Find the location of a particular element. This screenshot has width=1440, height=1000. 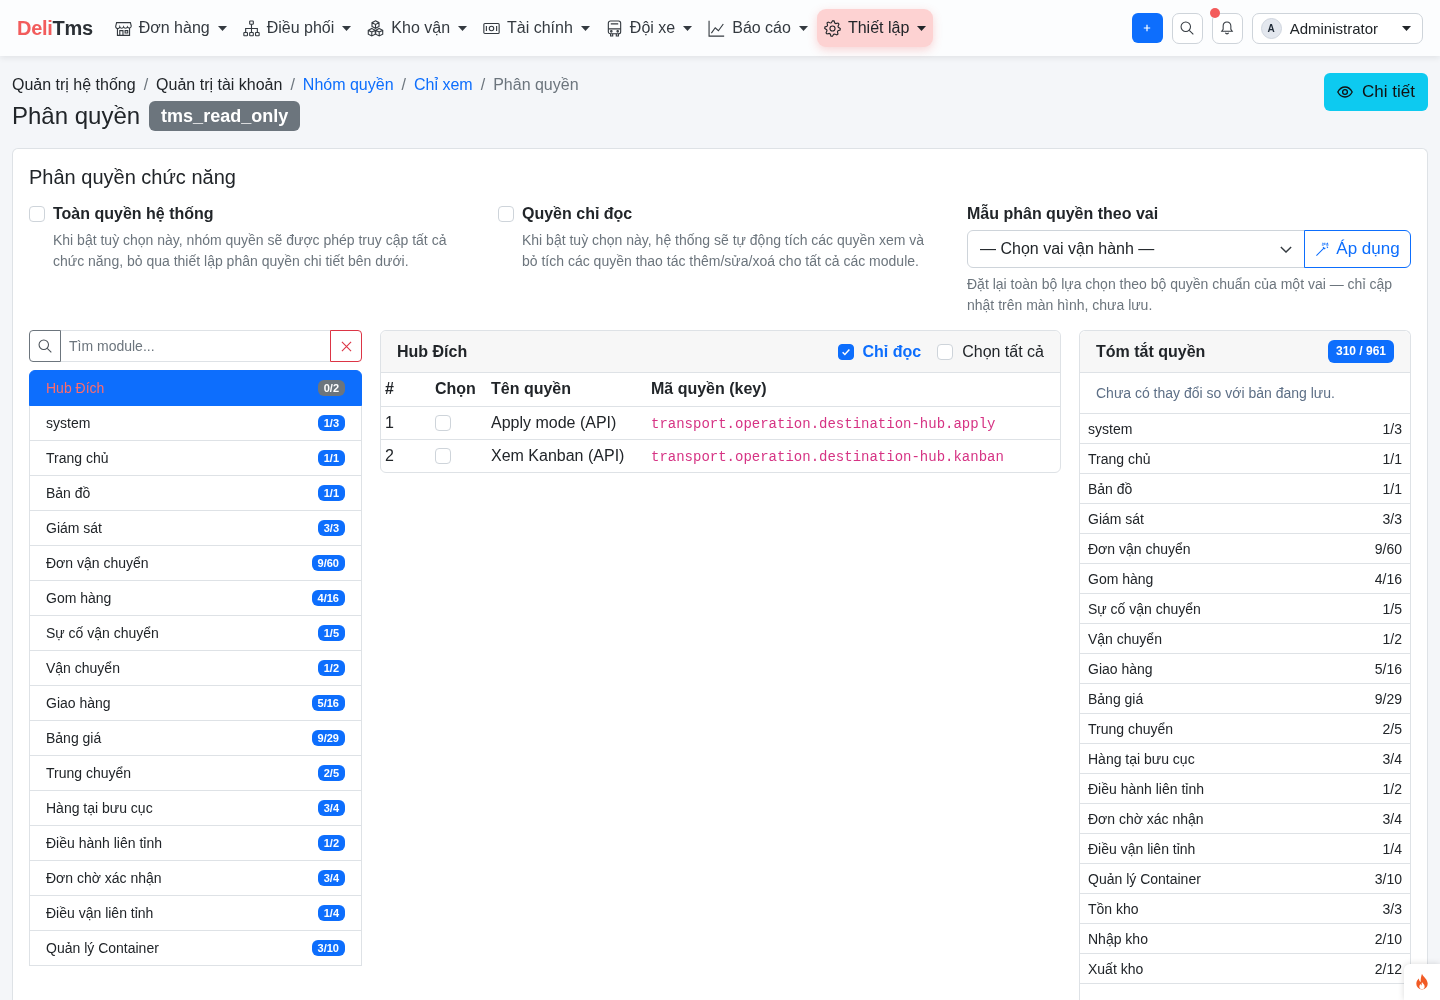

summary-count: 3/4 is located at coordinates (1392, 818).